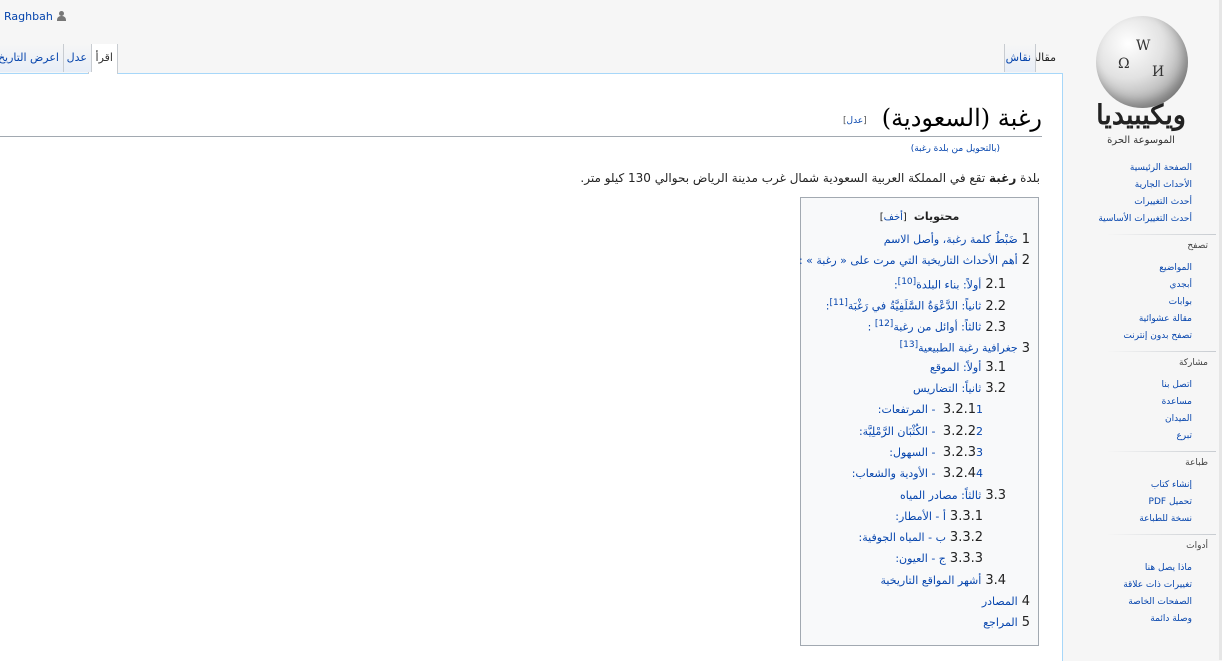 The image size is (1222, 661). Describe the element at coordinates (1146, 202) in the screenshot. I see `sidebar-link: أحدث التغييرات` at that location.